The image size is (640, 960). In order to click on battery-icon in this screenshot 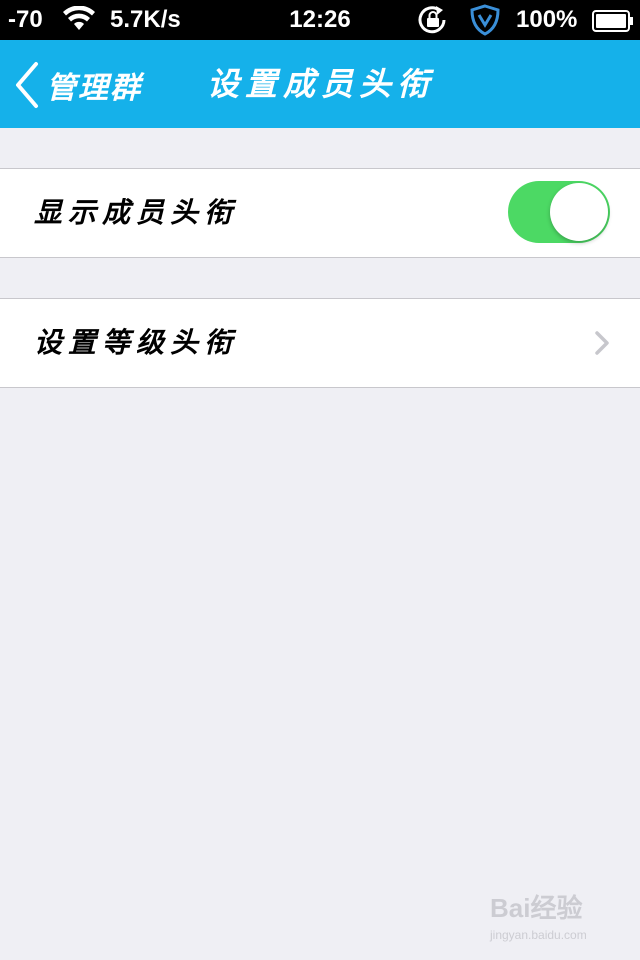, I will do `click(613, 24)`.